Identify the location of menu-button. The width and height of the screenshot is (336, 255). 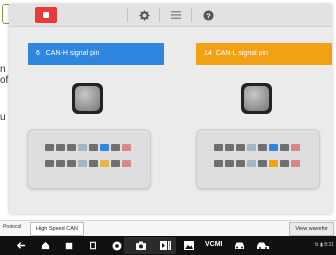
(176, 15).